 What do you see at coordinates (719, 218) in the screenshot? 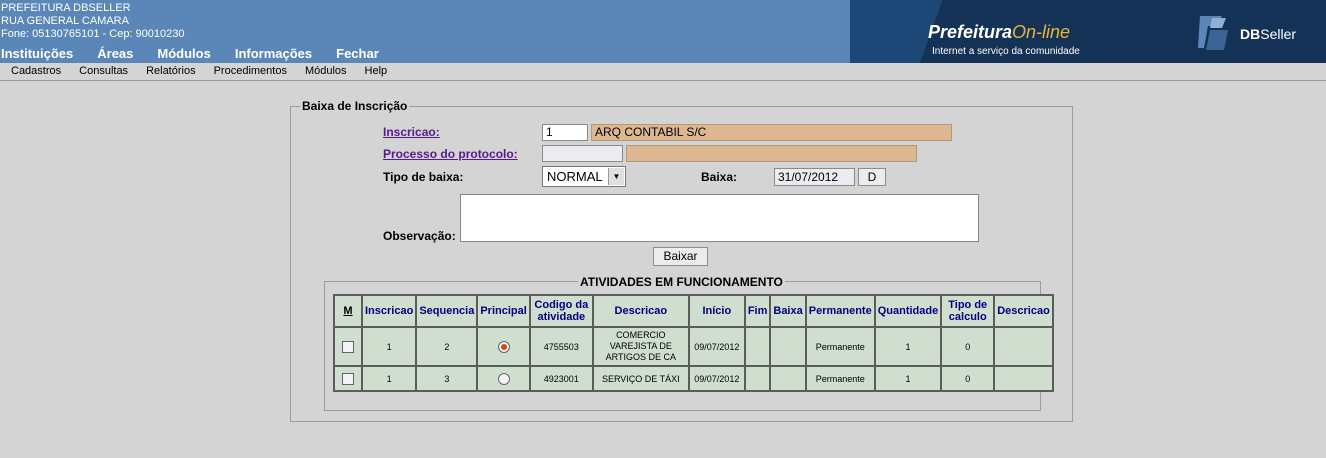
I see `observacao-textarea` at bounding box center [719, 218].